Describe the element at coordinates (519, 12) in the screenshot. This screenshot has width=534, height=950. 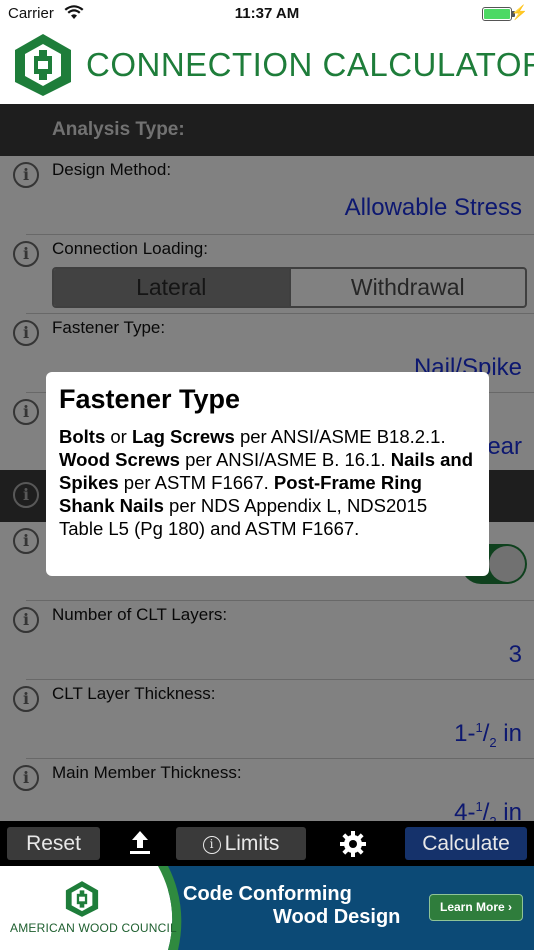
I see `charging-bolt-icon: ⚡` at that location.